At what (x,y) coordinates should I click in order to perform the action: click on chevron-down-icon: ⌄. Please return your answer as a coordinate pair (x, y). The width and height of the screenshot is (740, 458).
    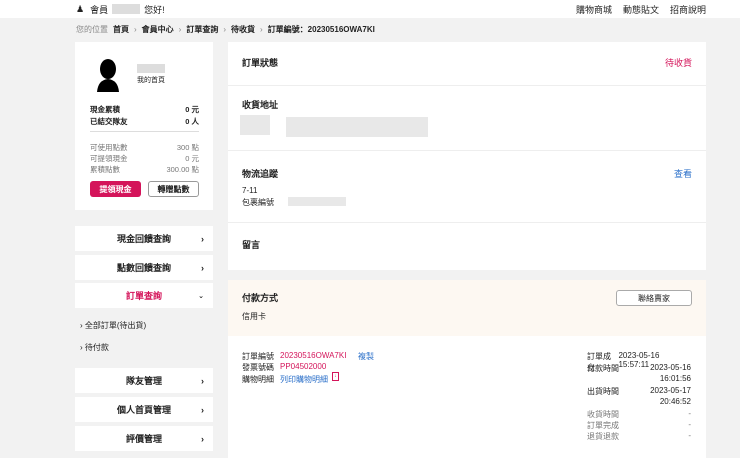
    Looking at the image, I should click on (201, 296).